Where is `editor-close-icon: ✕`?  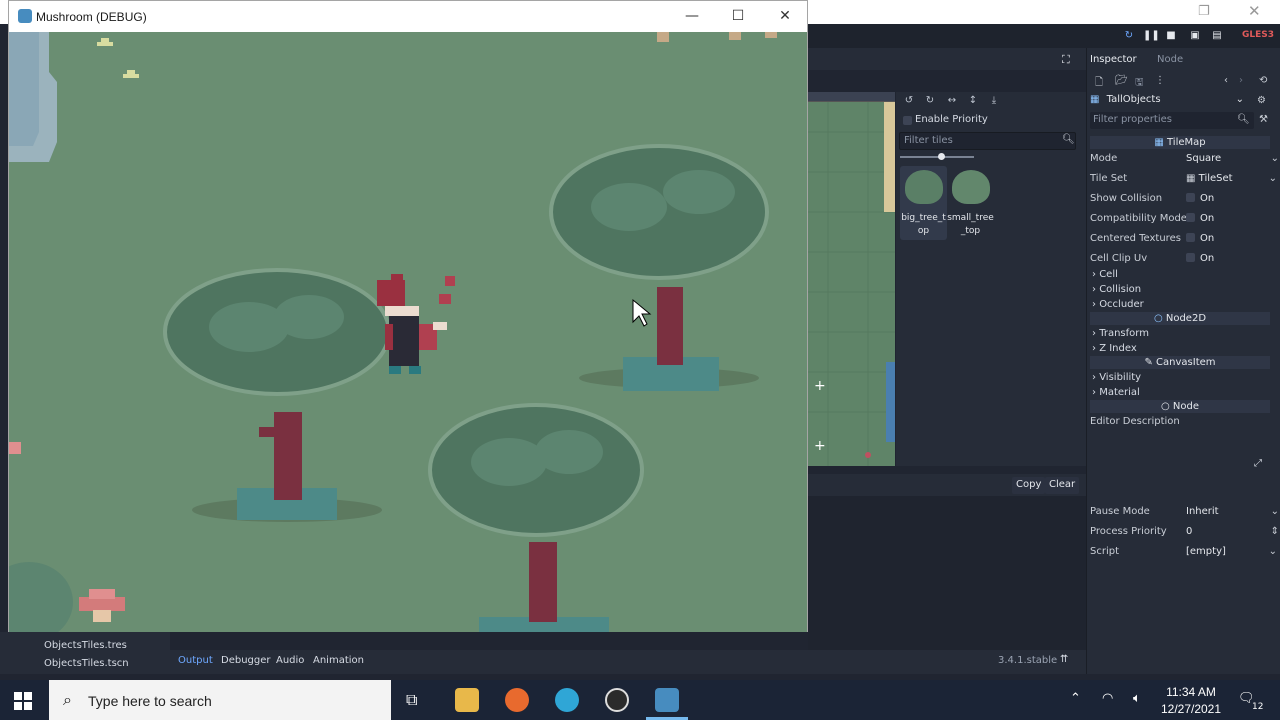 editor-close-icon: ✕ is located at coordinates (1254, 11).